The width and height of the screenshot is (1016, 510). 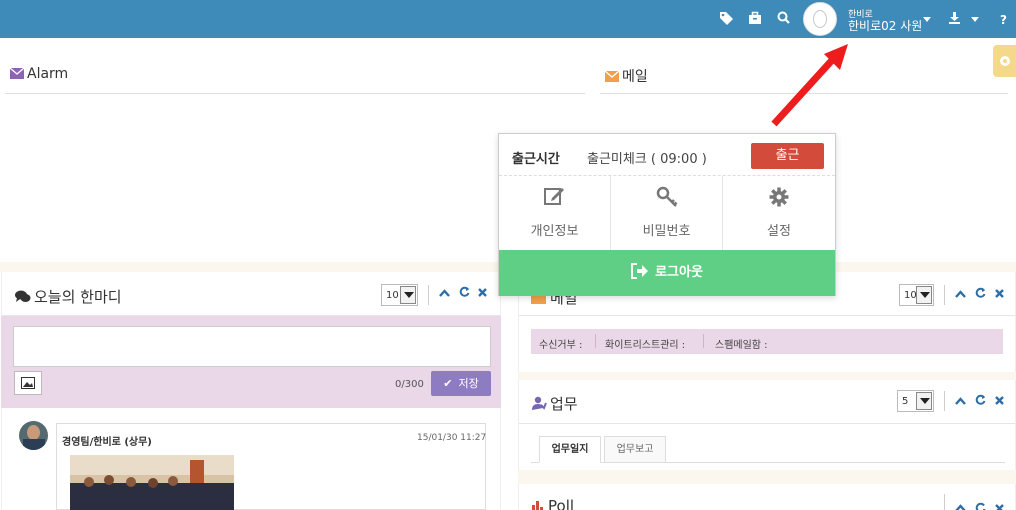 I want to click on post-time: 15/01/30 11:27, so click(x=452, y=438).